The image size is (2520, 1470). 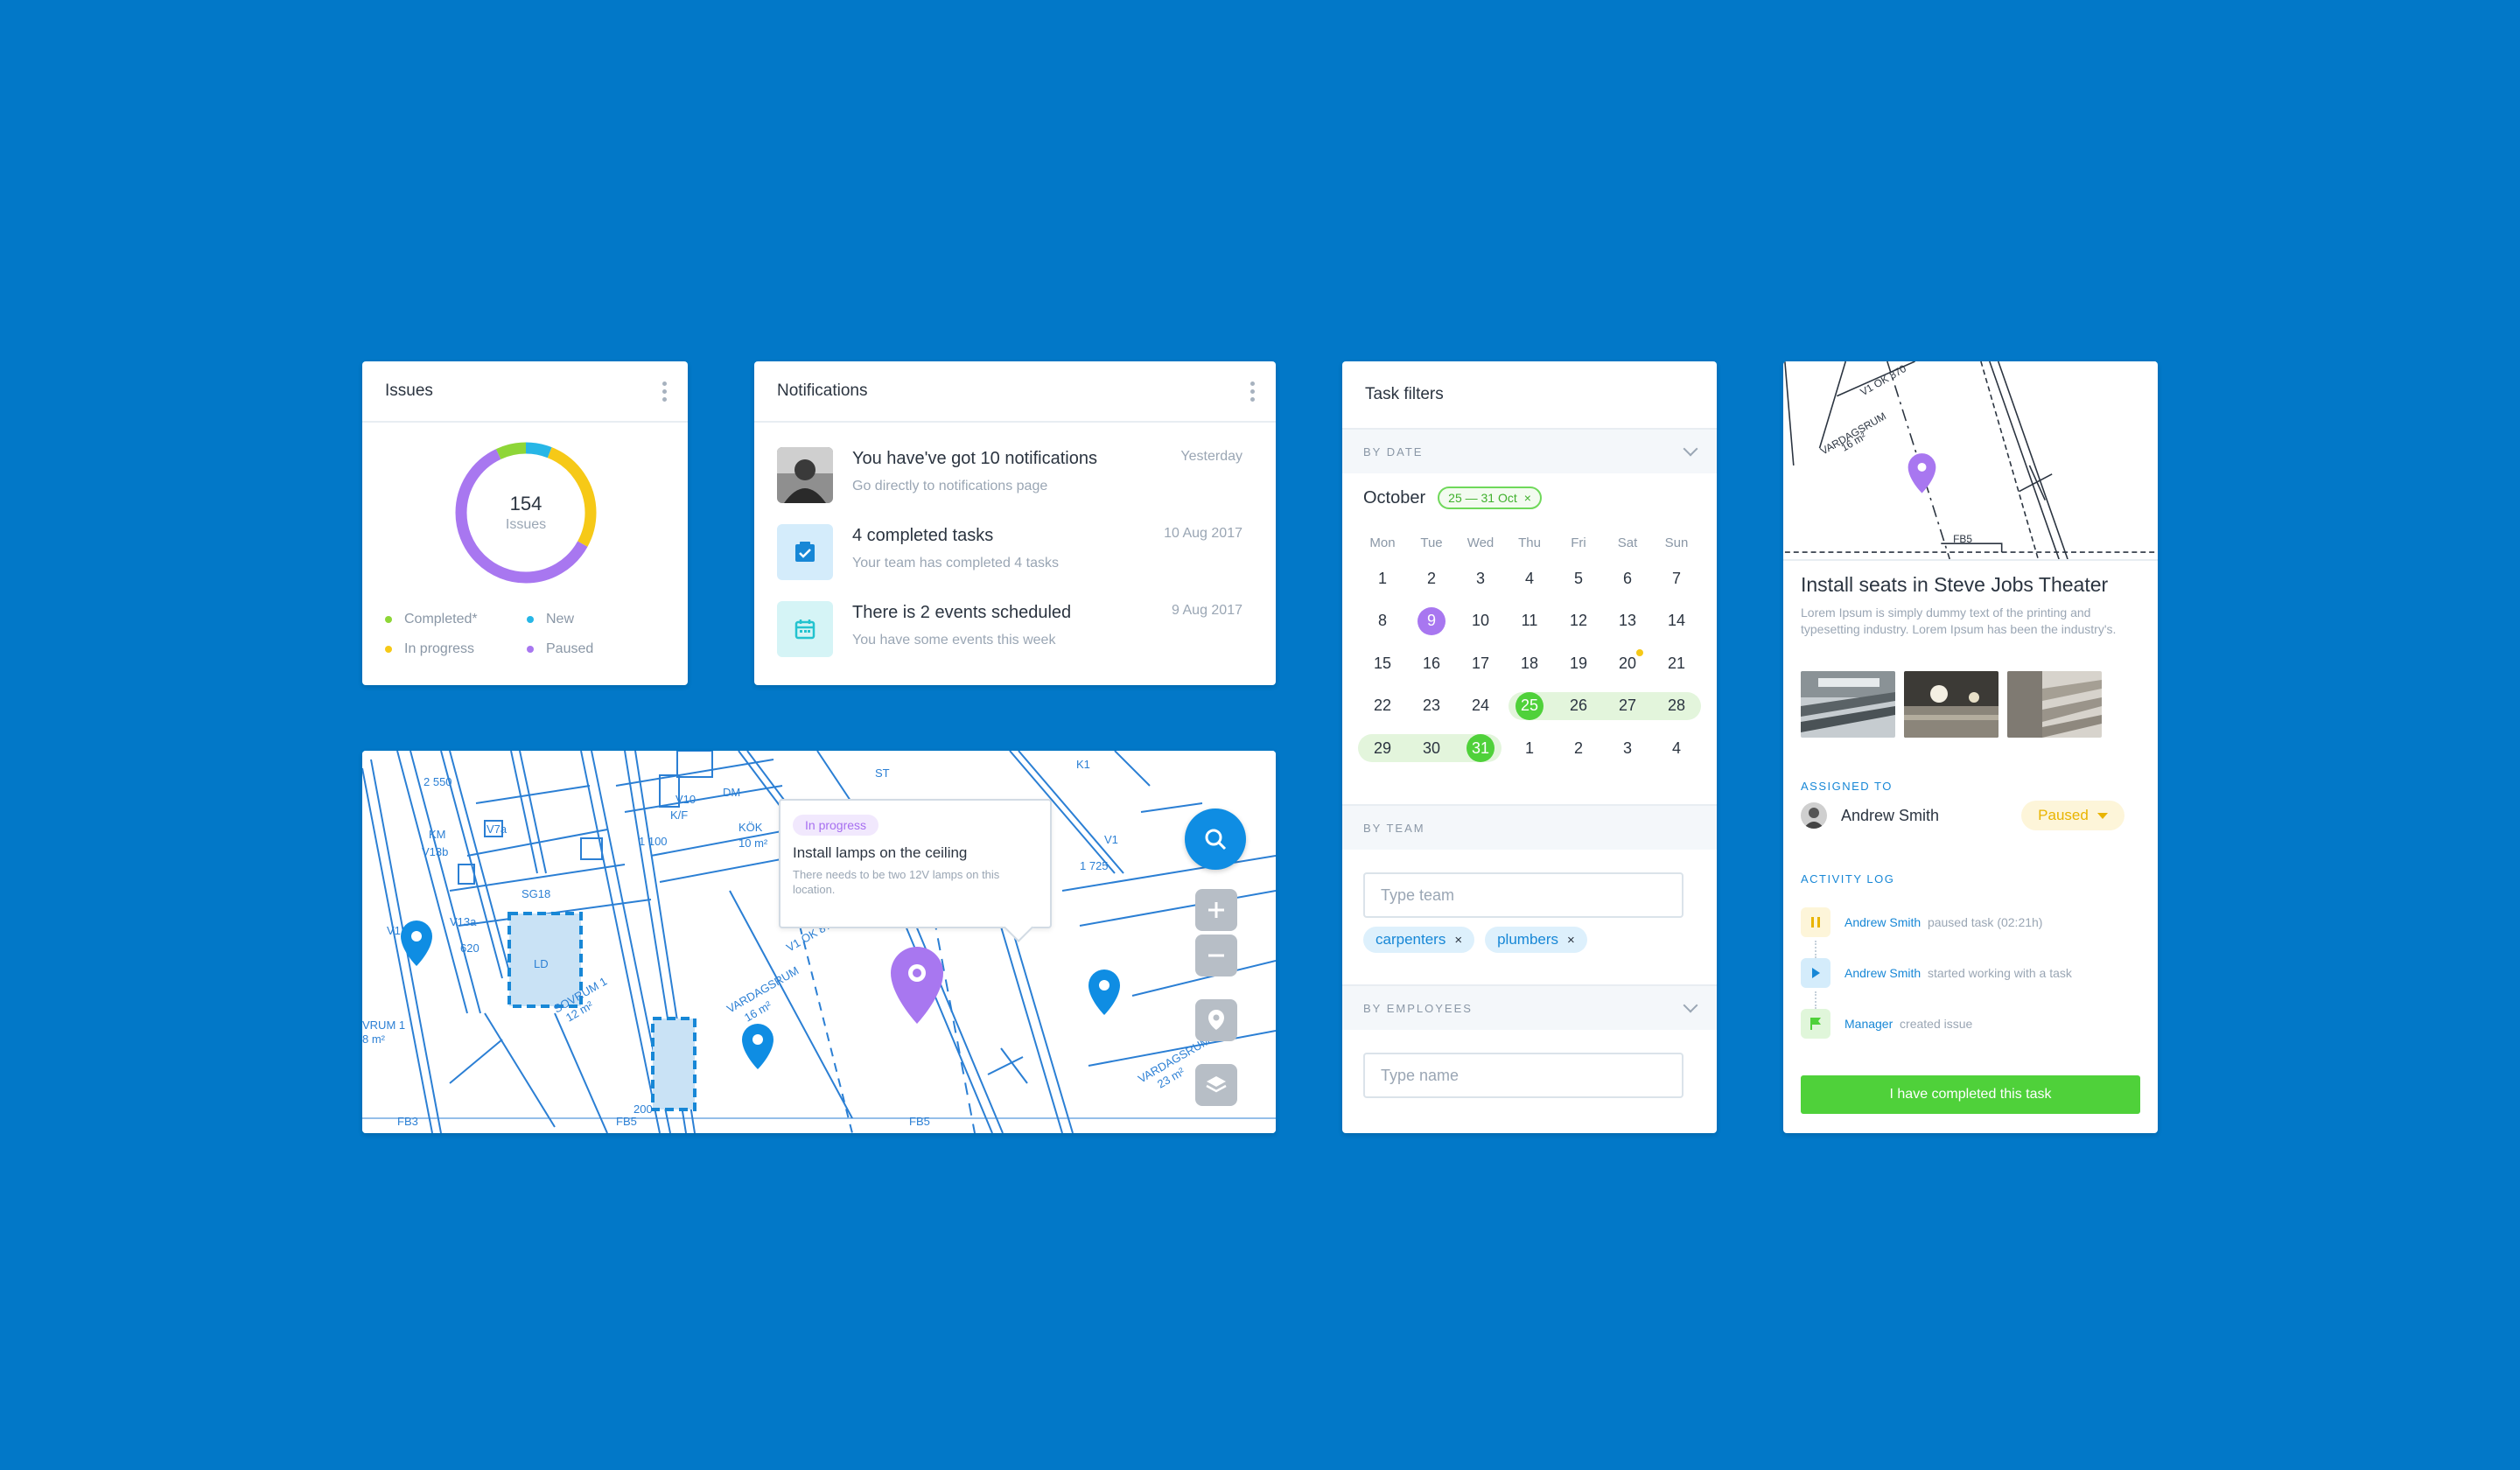 What do you see at coordinates (1394, 497) in the screenshot?
I see `calendar-month: October` at bounding box center [1394, 497].